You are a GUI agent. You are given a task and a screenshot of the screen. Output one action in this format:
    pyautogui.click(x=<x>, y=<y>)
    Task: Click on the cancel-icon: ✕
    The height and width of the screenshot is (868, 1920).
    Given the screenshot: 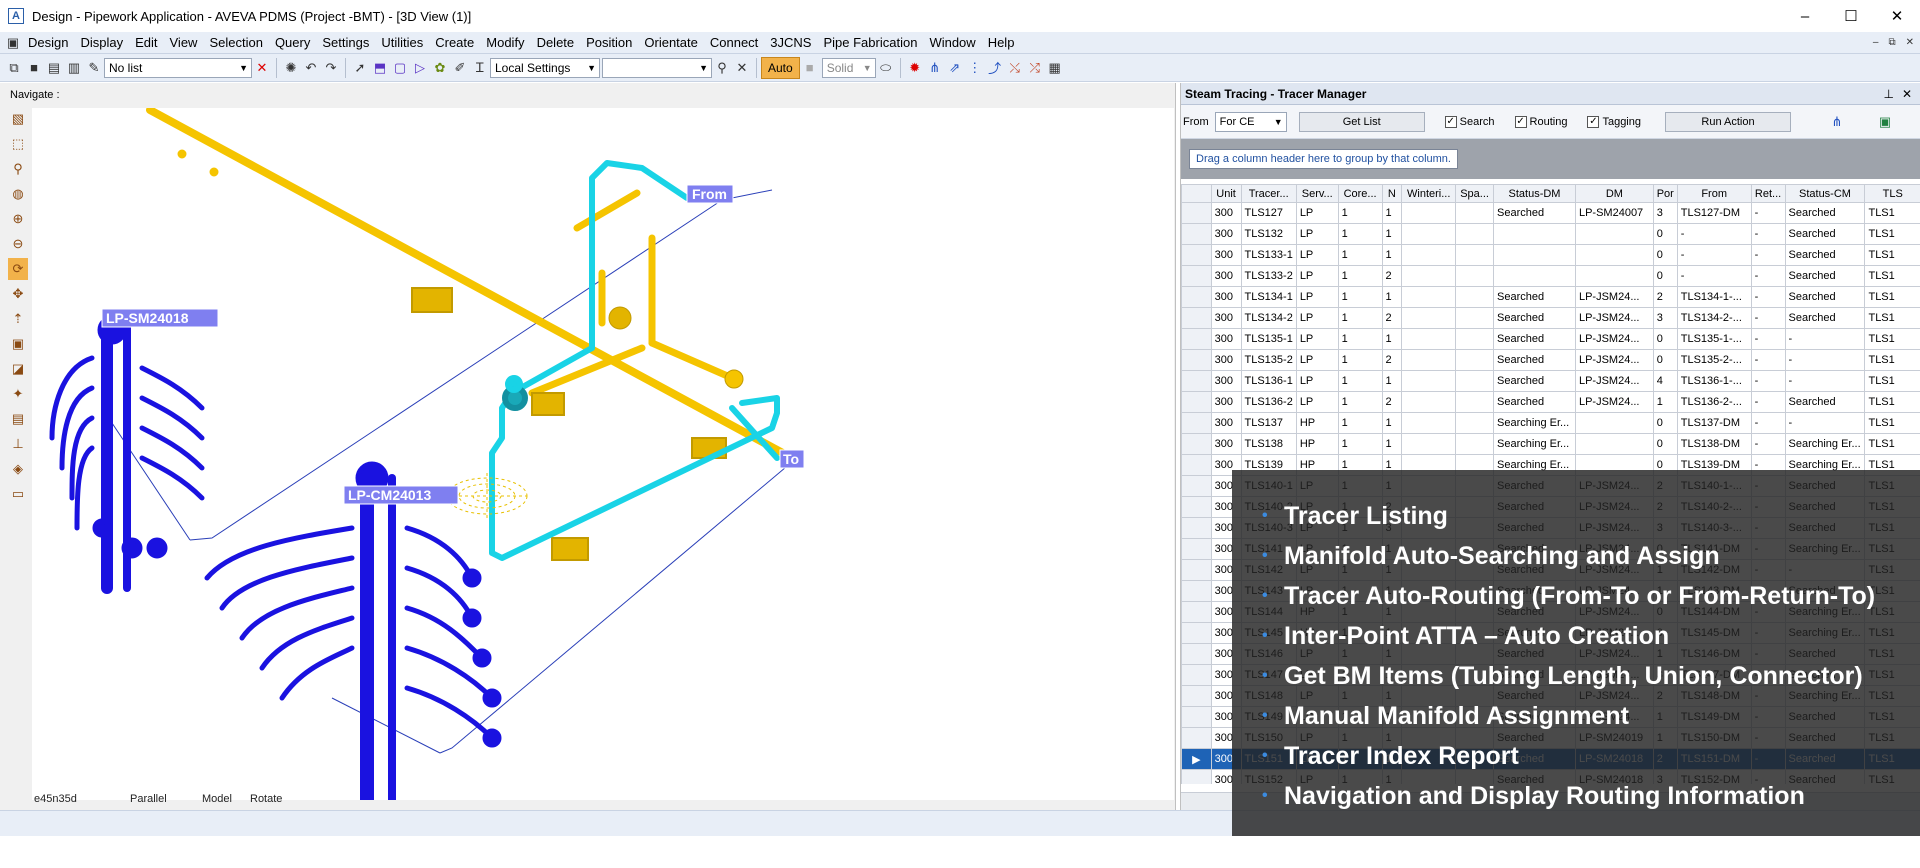 What is the action you would take?
    pyautogui.click(x=742, y=68)
    